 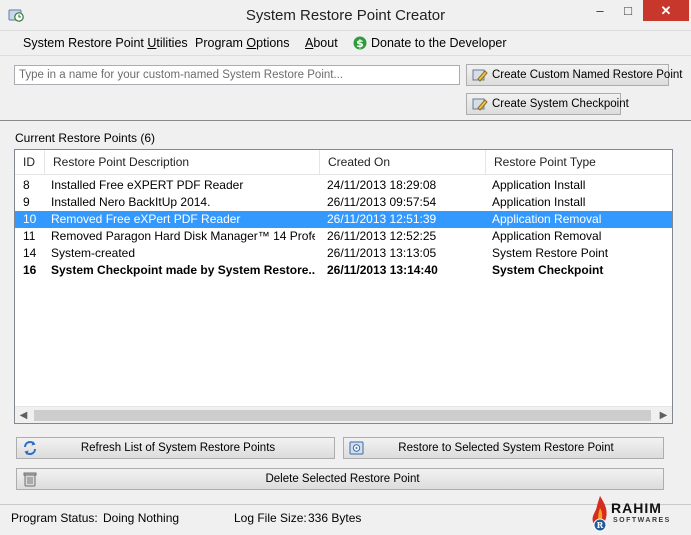 What do you see at coordinates (560, 104) in the screenshot?
I see `create-checkpoint-button-label: Create System Checkpoint` at bounding box center [560, 104].